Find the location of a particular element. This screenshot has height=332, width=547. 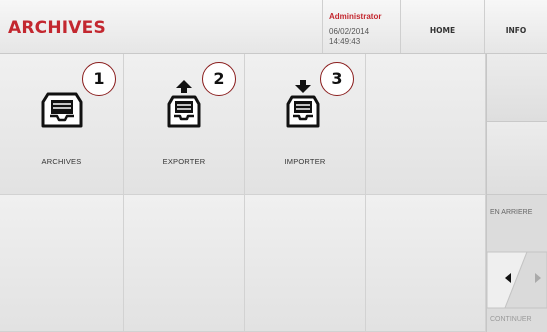

continue-label: CONTINUER is located at coordinates (511, 319).